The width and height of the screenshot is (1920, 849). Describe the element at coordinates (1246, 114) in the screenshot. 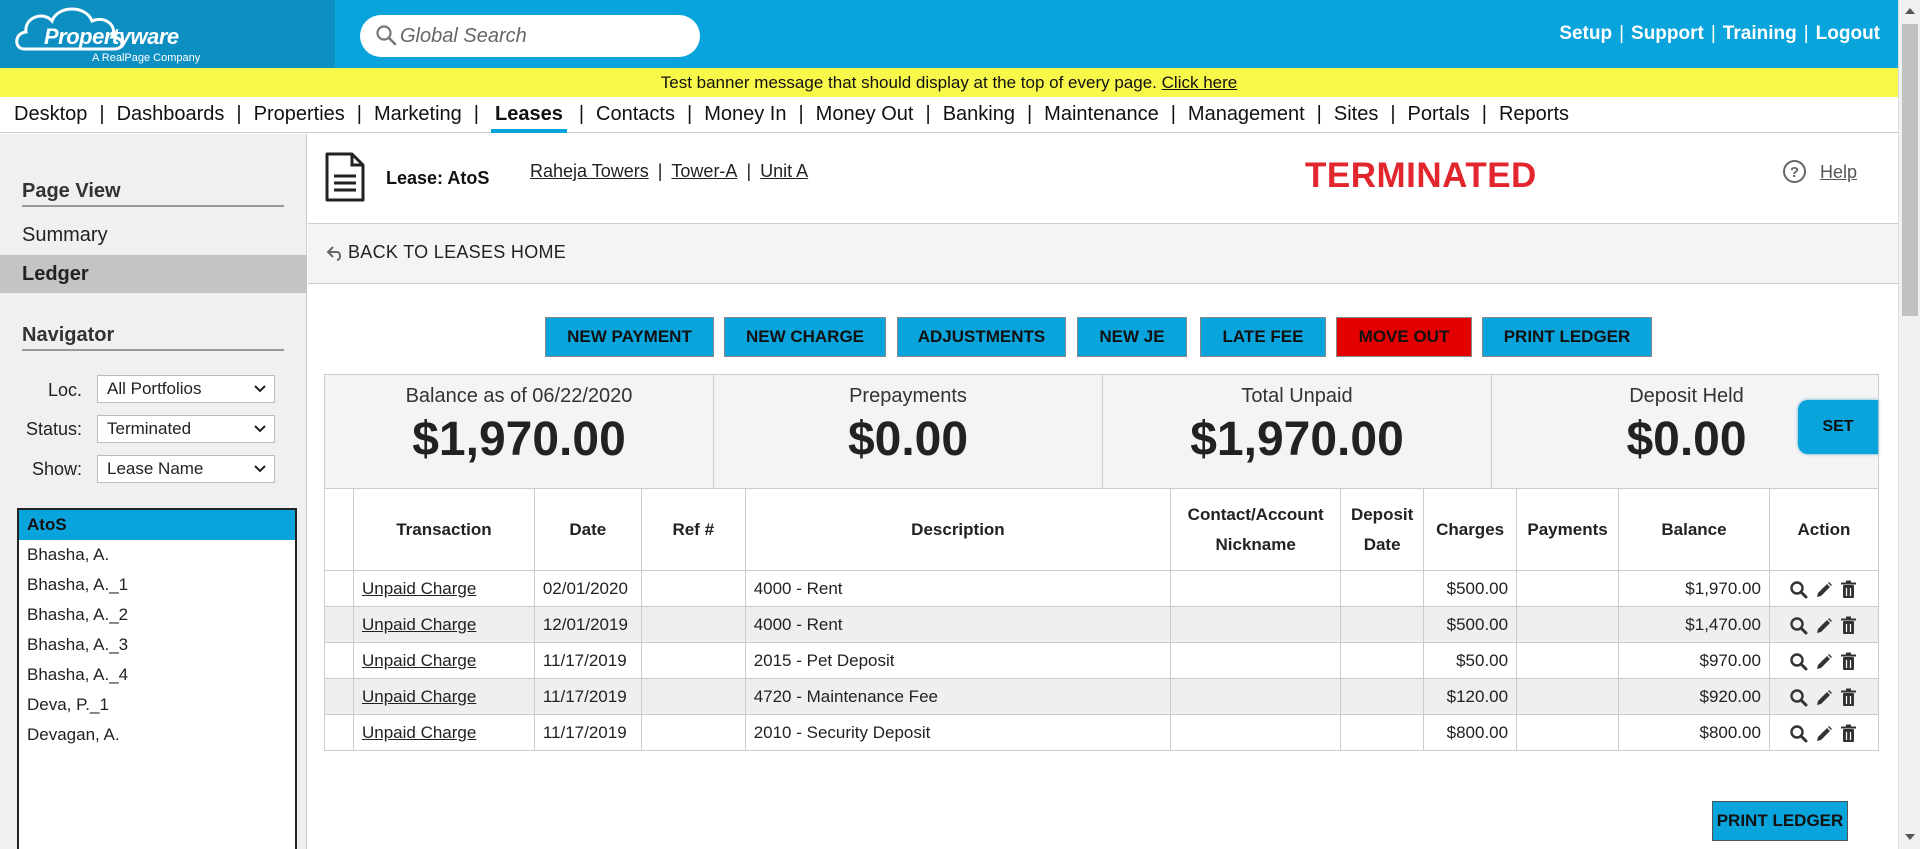

I see `nav-management: Management` at that location.